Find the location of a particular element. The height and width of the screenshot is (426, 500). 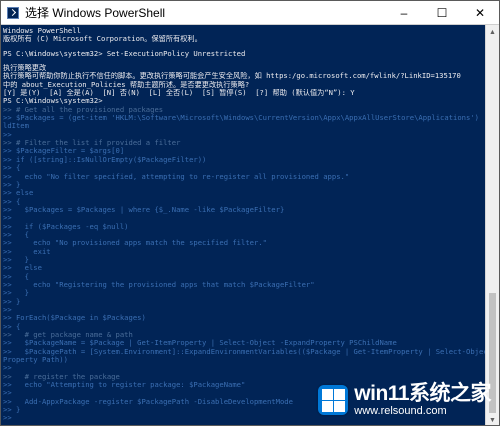

console-line: Windows PowerShell is located at coordinates (42, 31).